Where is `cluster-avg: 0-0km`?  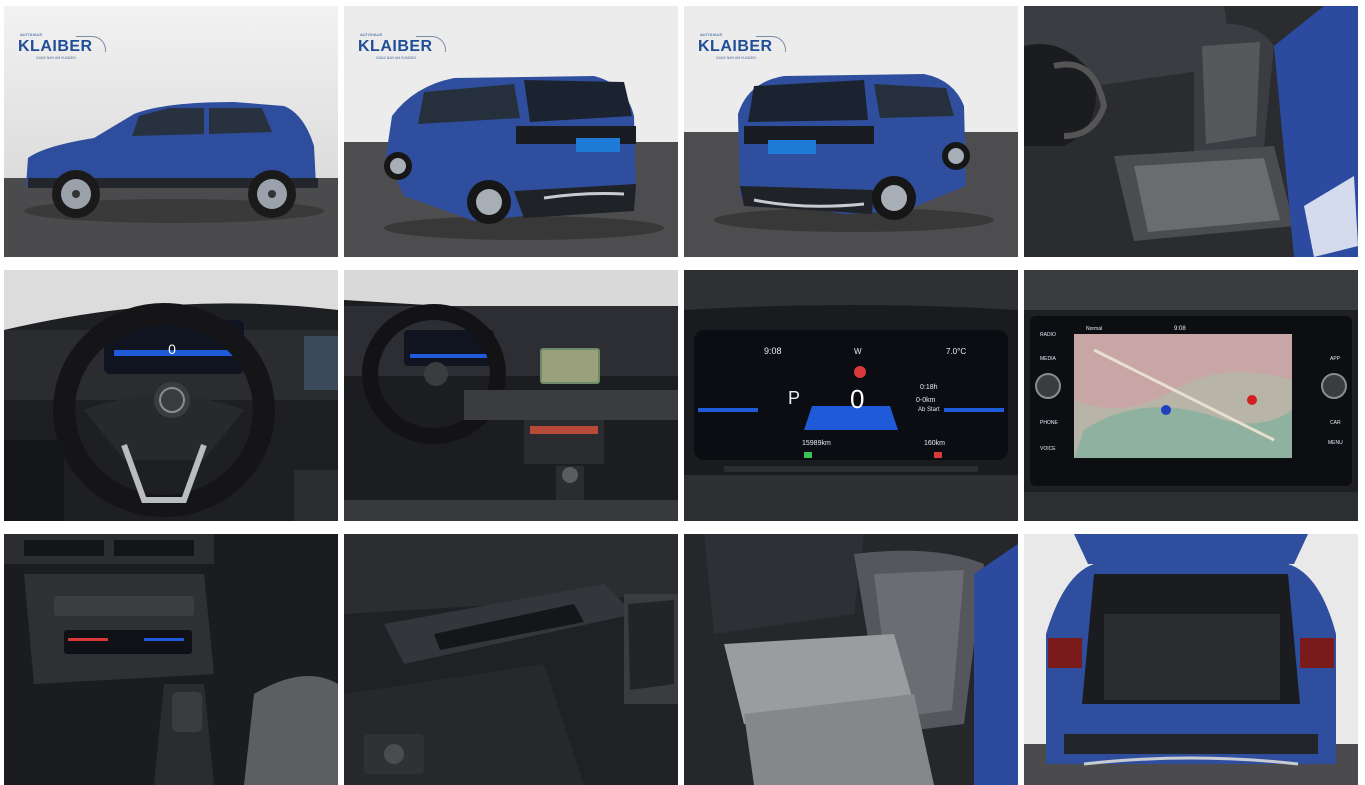
cluster-avg: 0-0km is located at coordinates (926, 400).